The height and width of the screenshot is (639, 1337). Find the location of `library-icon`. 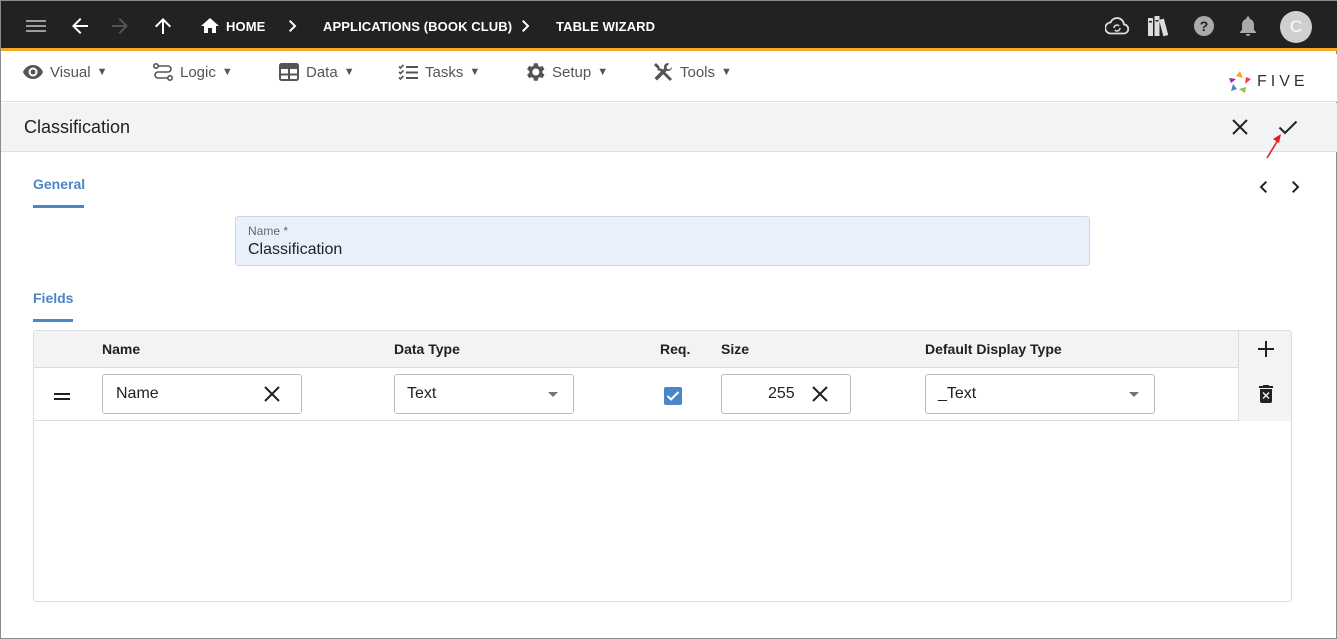

library-icon is located at coordinates (1159, 26).